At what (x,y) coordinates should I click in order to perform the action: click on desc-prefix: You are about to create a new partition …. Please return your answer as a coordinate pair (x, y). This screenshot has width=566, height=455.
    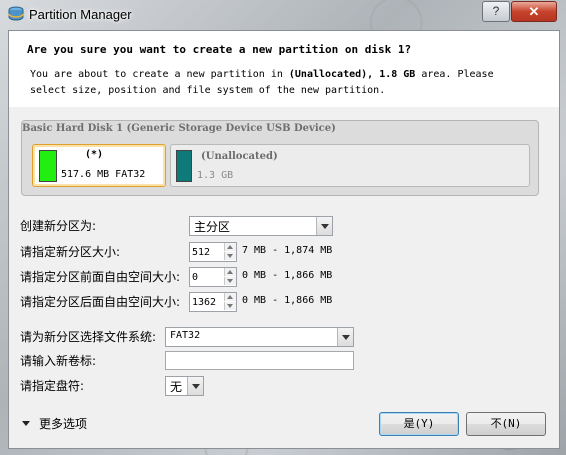
    Looking at the image, I should click on (159, 74).